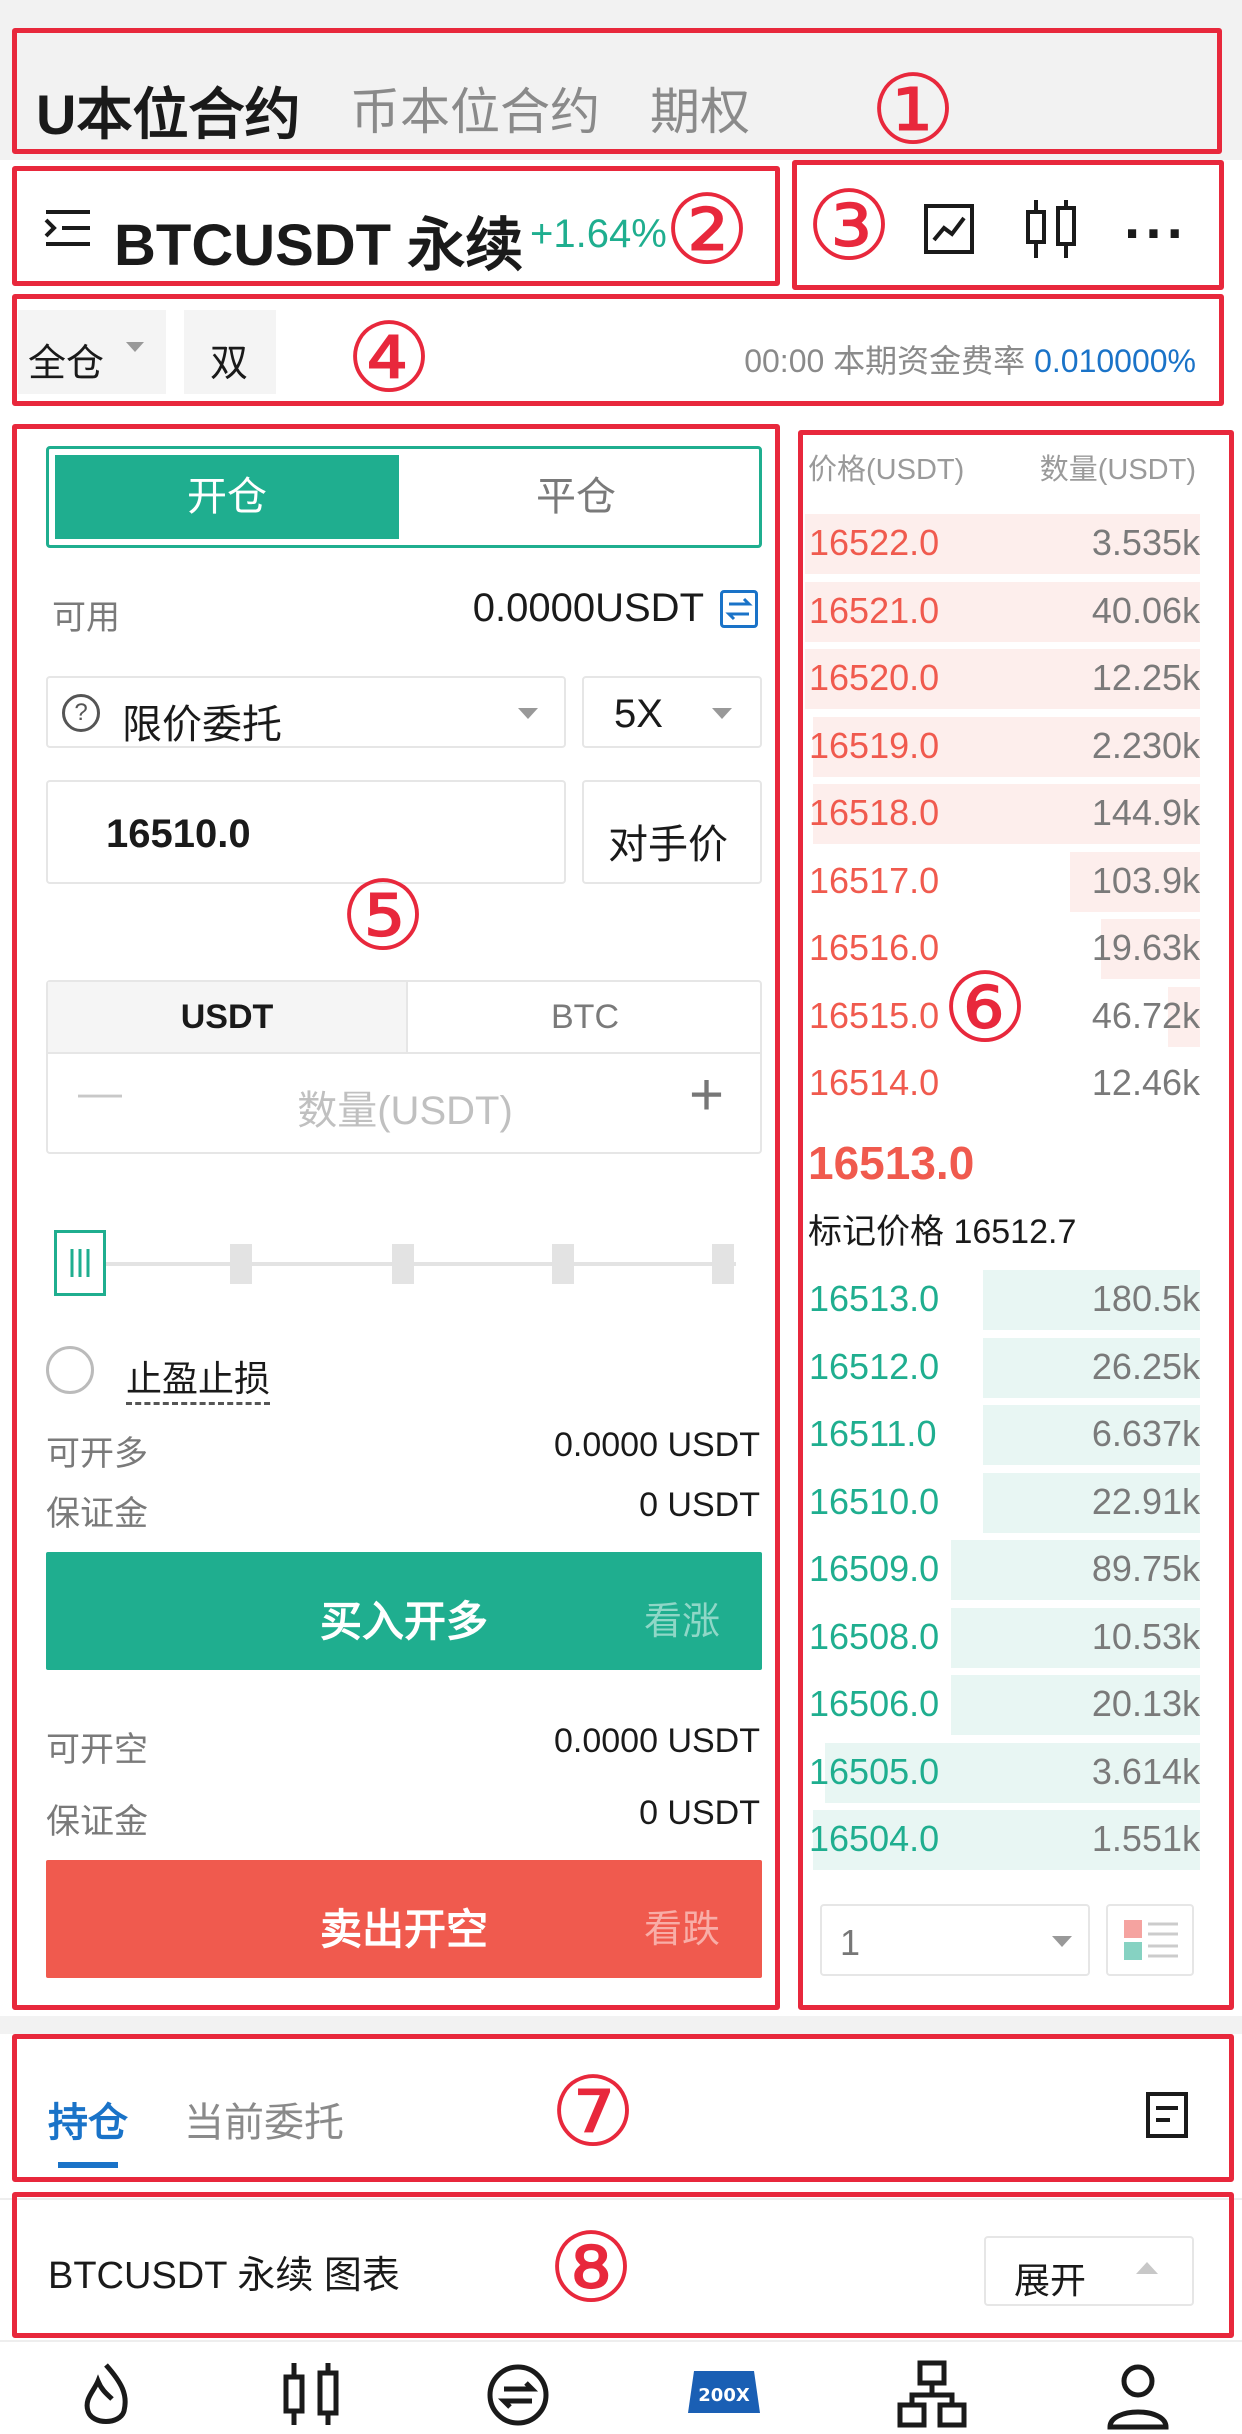 This screenshot has height=2434, width=1242. Describe the element at coordinates (1145, 880) in the screenshot. I see `order-quantity: 103.9k` at that location.